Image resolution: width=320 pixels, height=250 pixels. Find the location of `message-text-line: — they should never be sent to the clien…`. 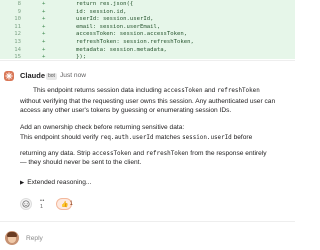

message-text-line: — they should never be sent to the clien… is located at coordinates (81, 162).